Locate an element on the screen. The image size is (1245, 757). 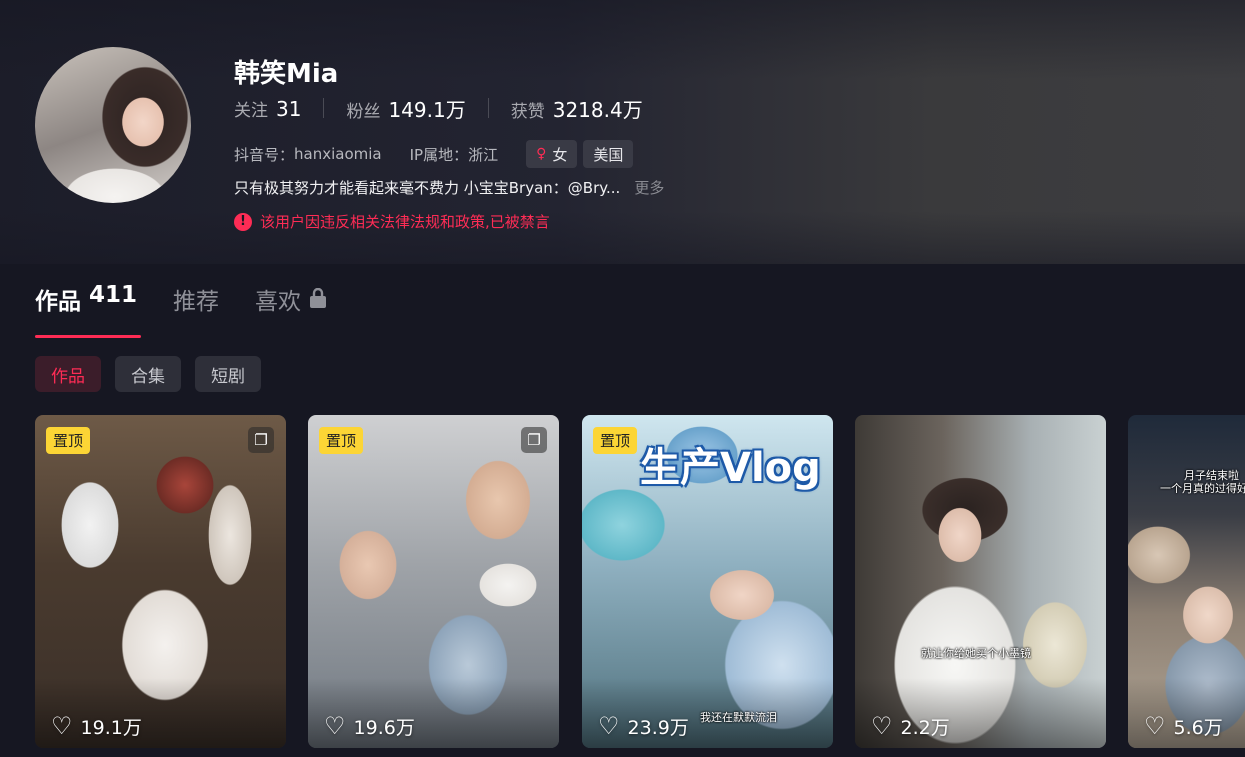
like-count: ♡ 5.6万 is located at coordinates (1183, 726).